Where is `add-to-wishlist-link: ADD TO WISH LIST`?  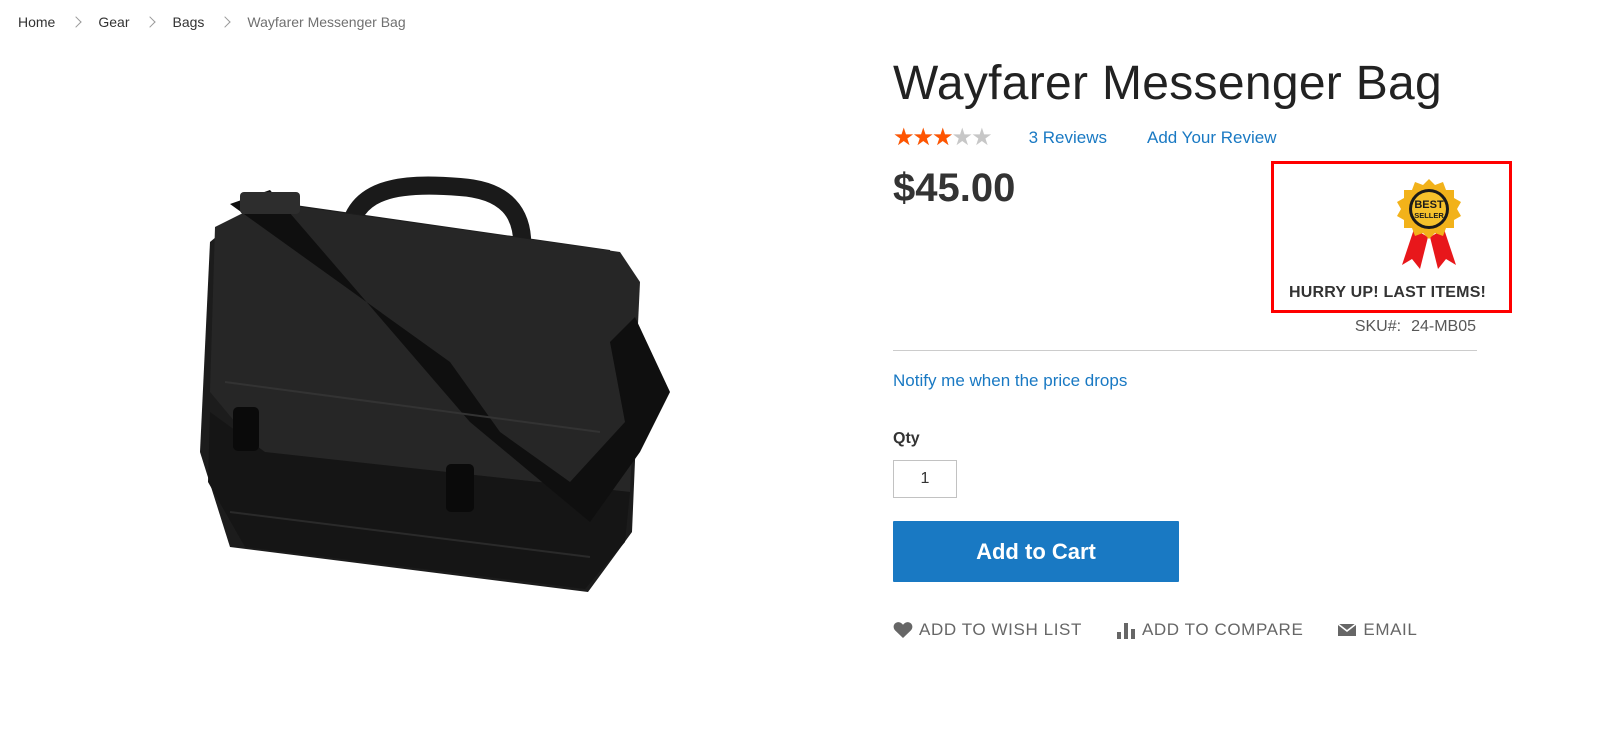
add-to-wishlist-link: ADD TO WISH LIST is located at coordinates (987, 630).